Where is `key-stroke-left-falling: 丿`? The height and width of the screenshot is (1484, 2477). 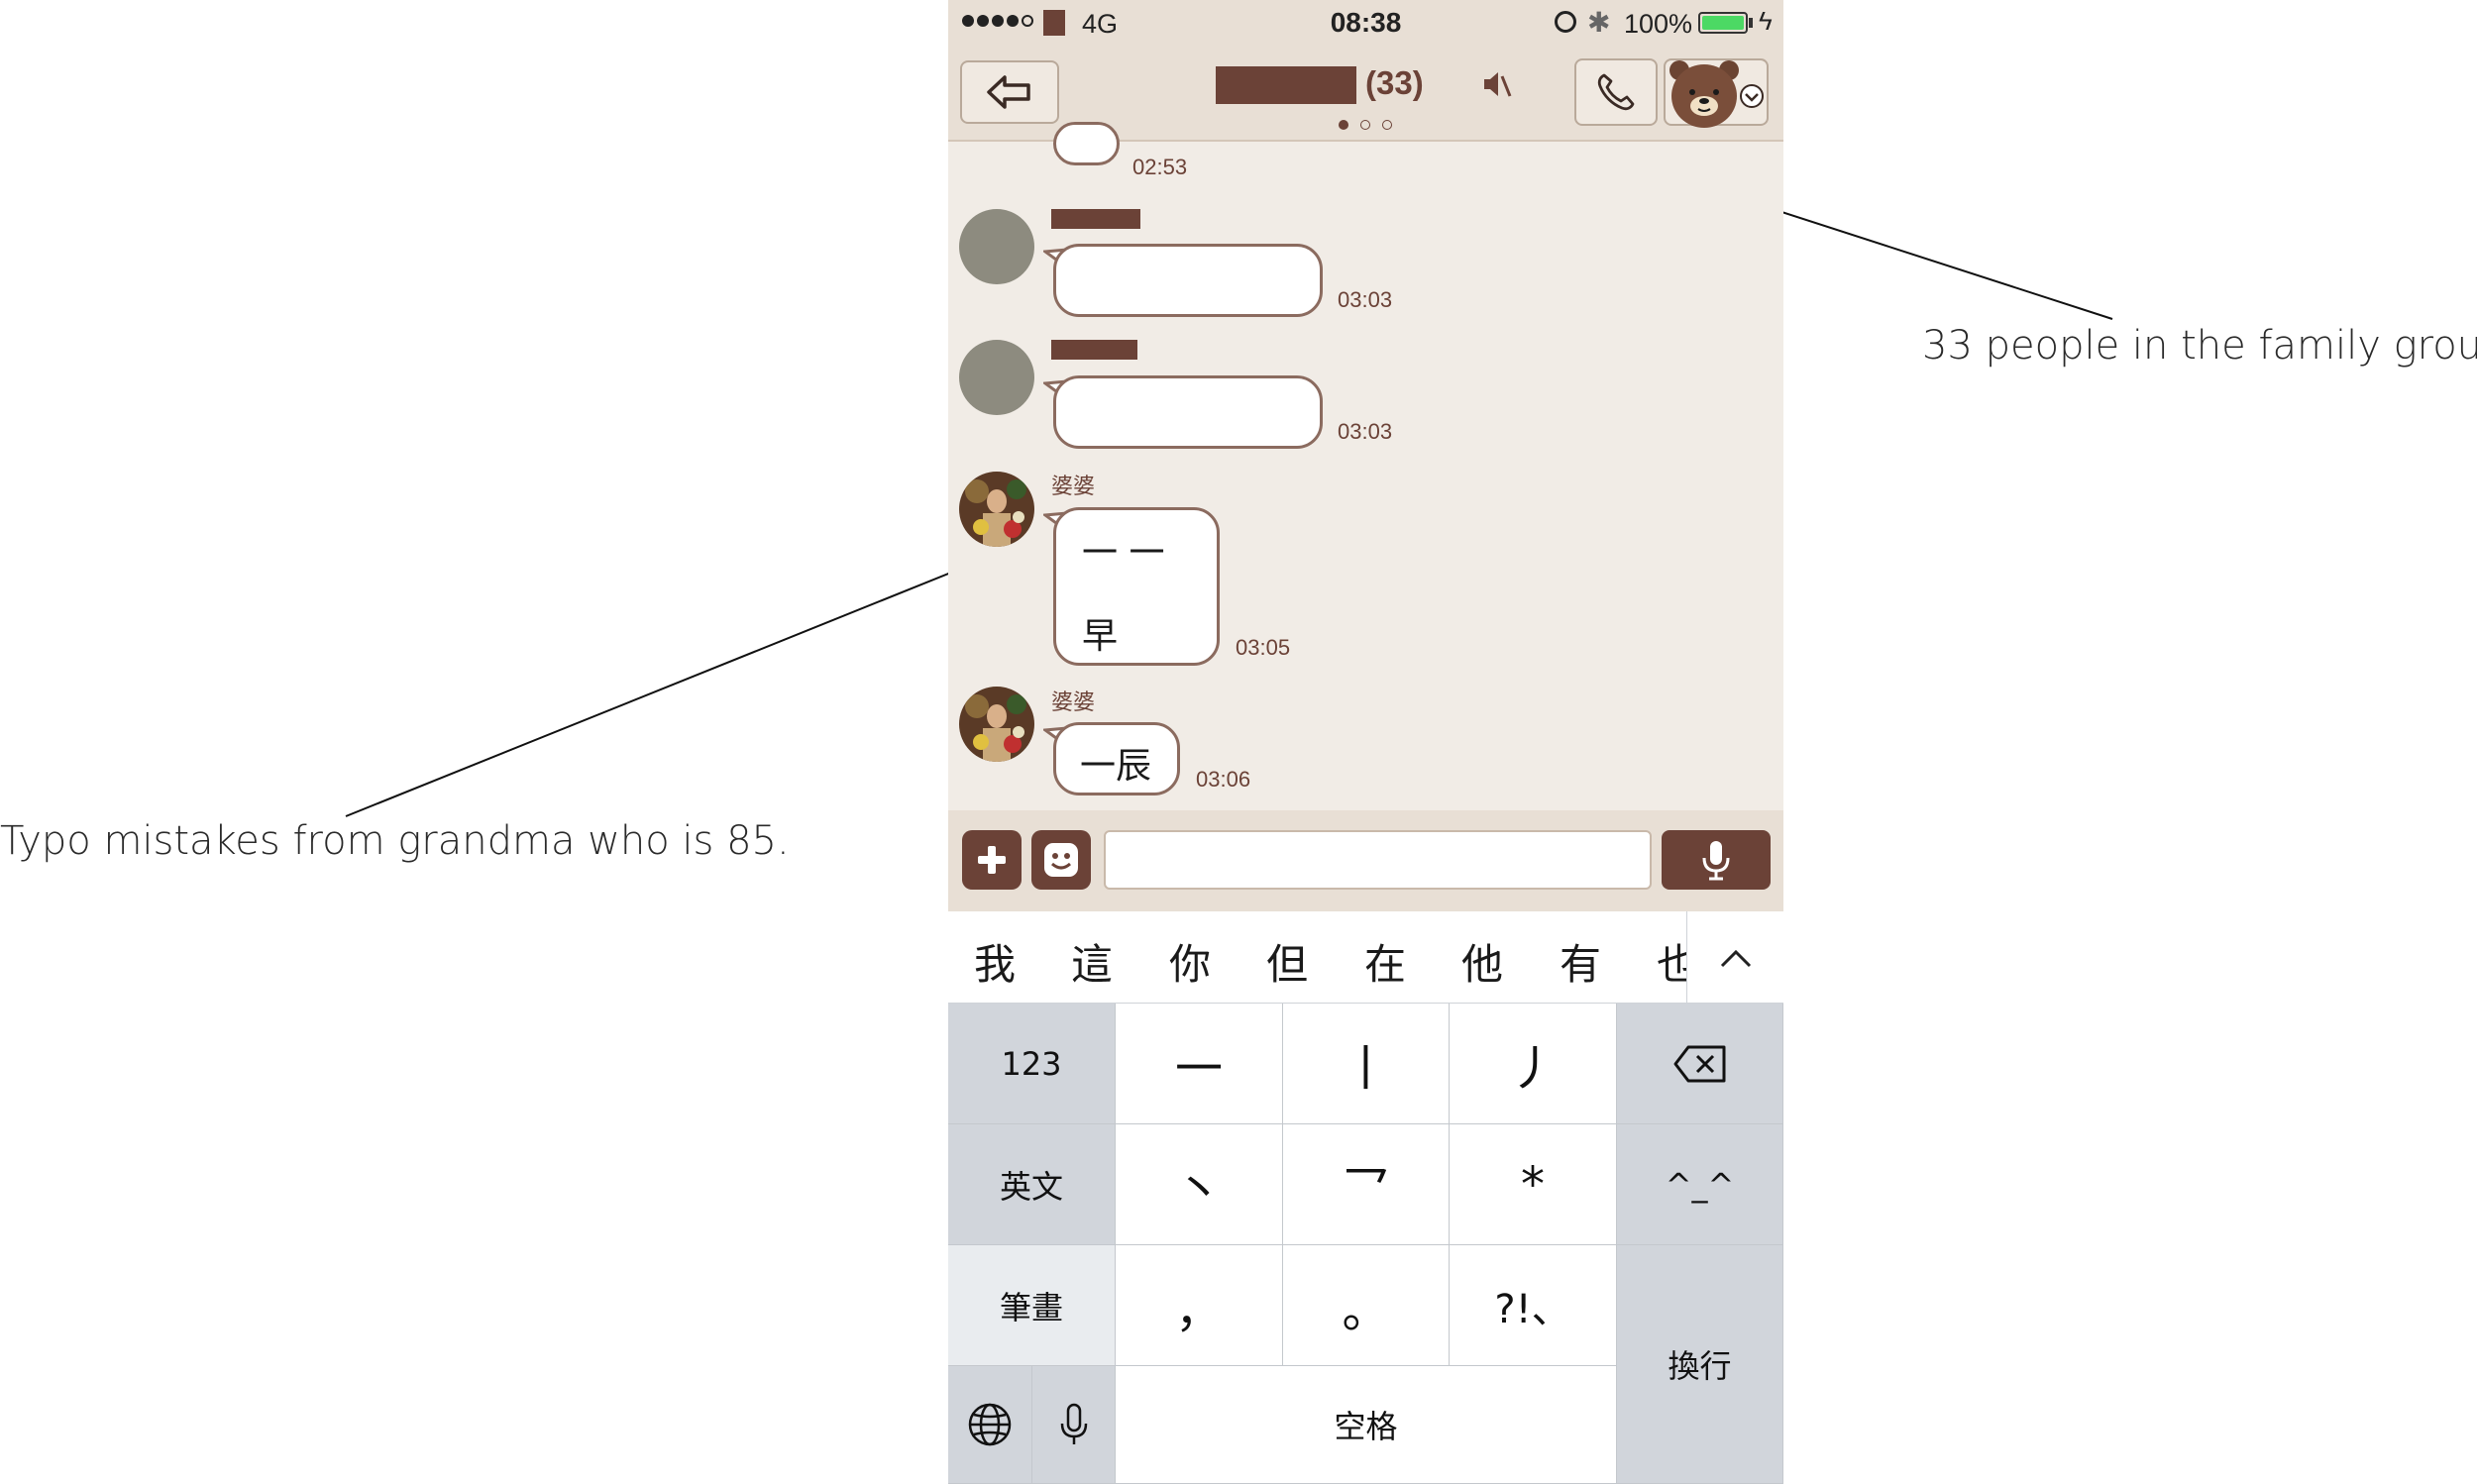 key-stroke-left-falling: 丿 is located at coordinates (1534, 1064).